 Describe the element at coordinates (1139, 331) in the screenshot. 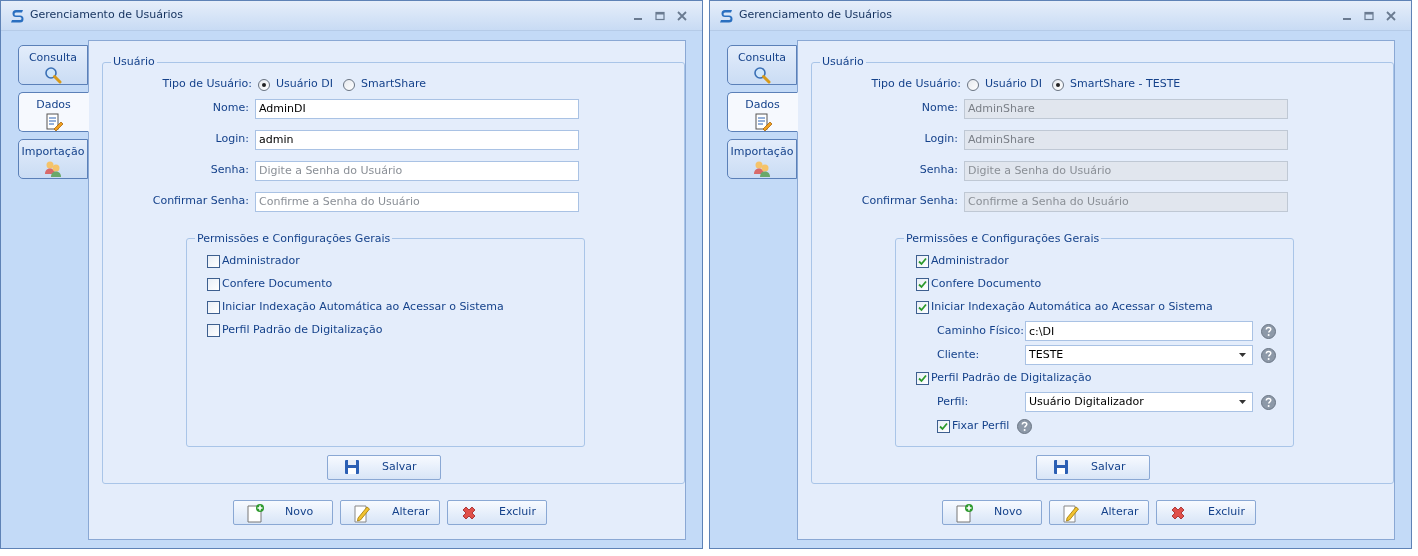

I see `text-field: c:\DI` at that location.